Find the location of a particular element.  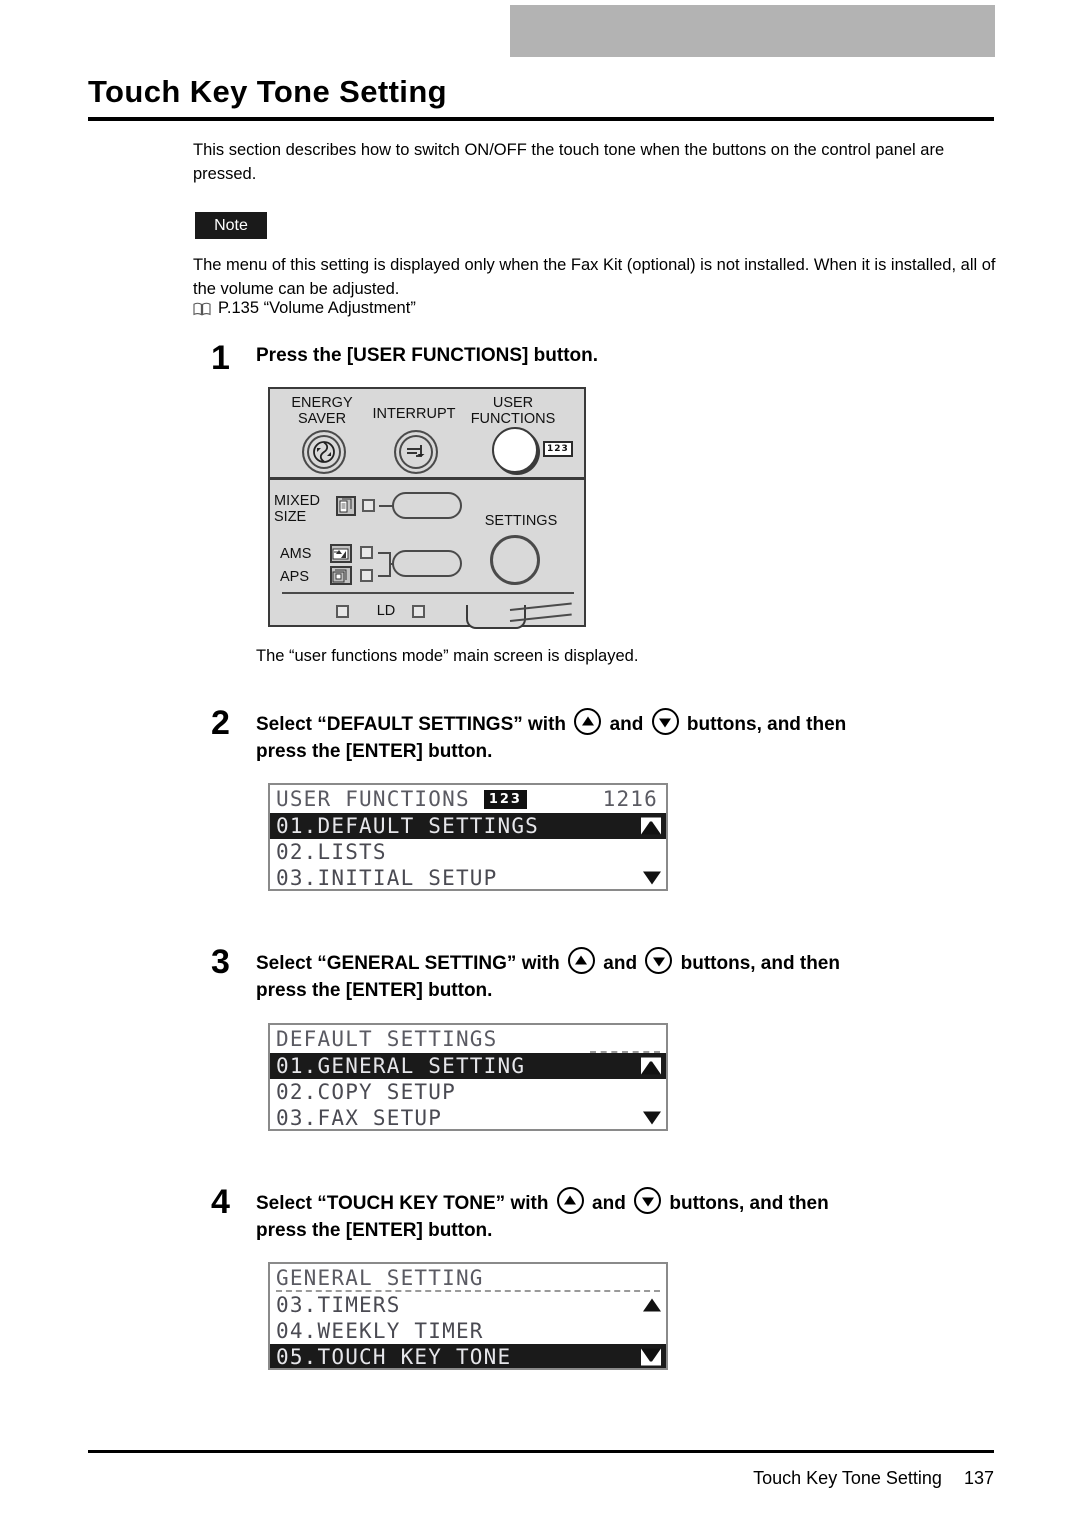

cross-reference: P.135 “Volume Adjustment” is located at coordinates (304, 308).